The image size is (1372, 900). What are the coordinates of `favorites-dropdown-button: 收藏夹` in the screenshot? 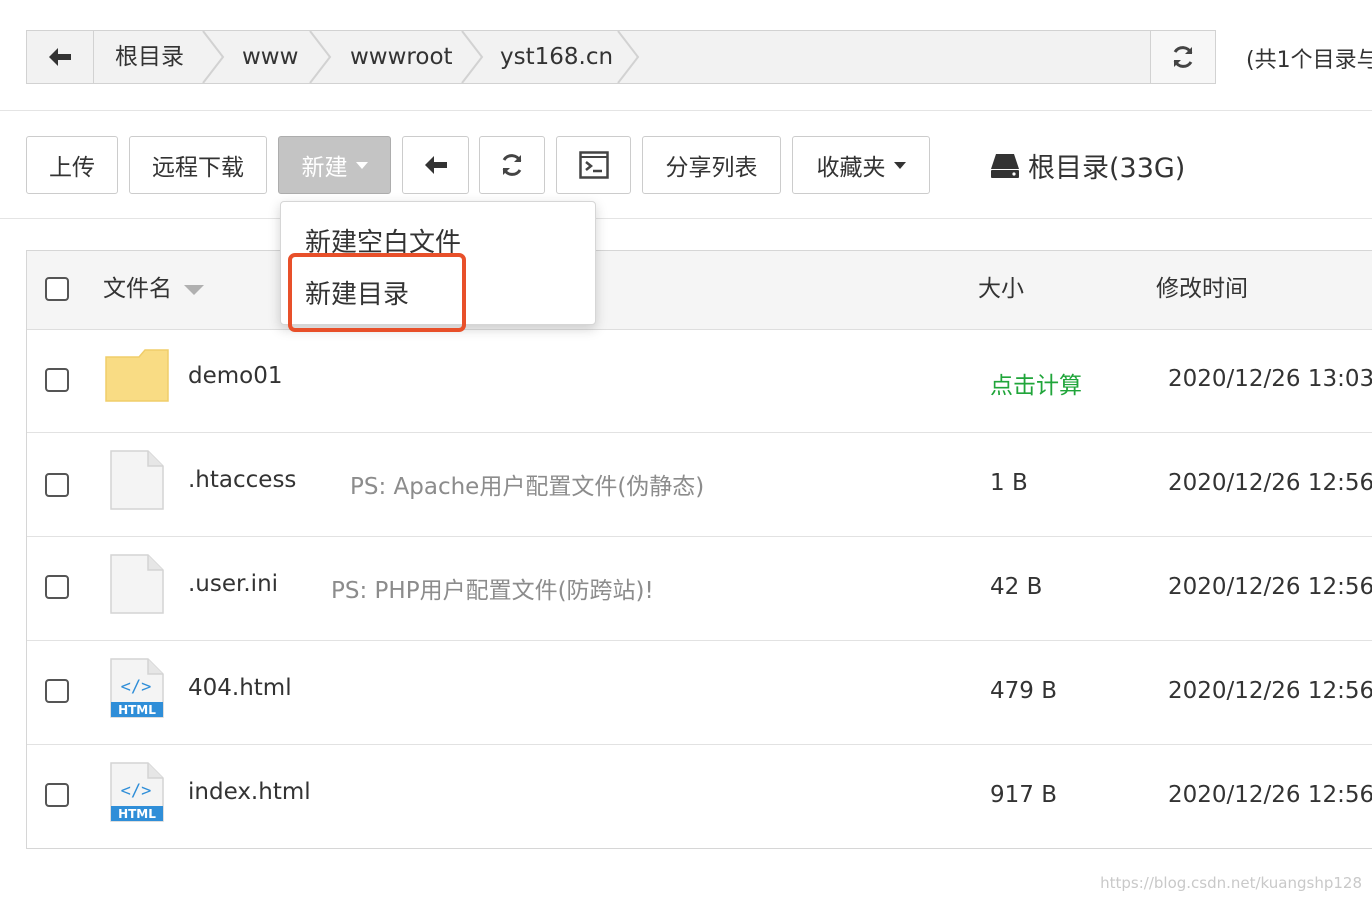 It's located at (861, 165).